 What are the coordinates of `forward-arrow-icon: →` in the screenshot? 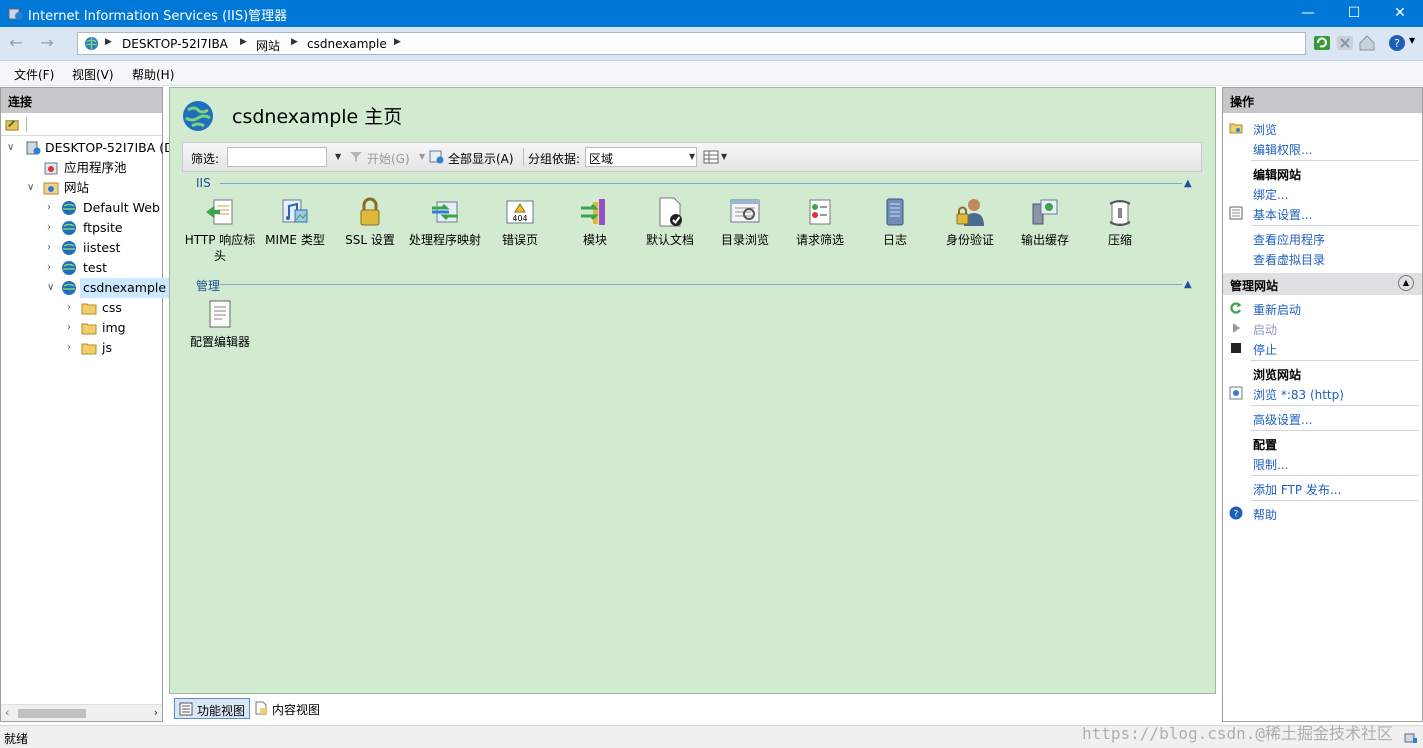 It's located at (47, 44).